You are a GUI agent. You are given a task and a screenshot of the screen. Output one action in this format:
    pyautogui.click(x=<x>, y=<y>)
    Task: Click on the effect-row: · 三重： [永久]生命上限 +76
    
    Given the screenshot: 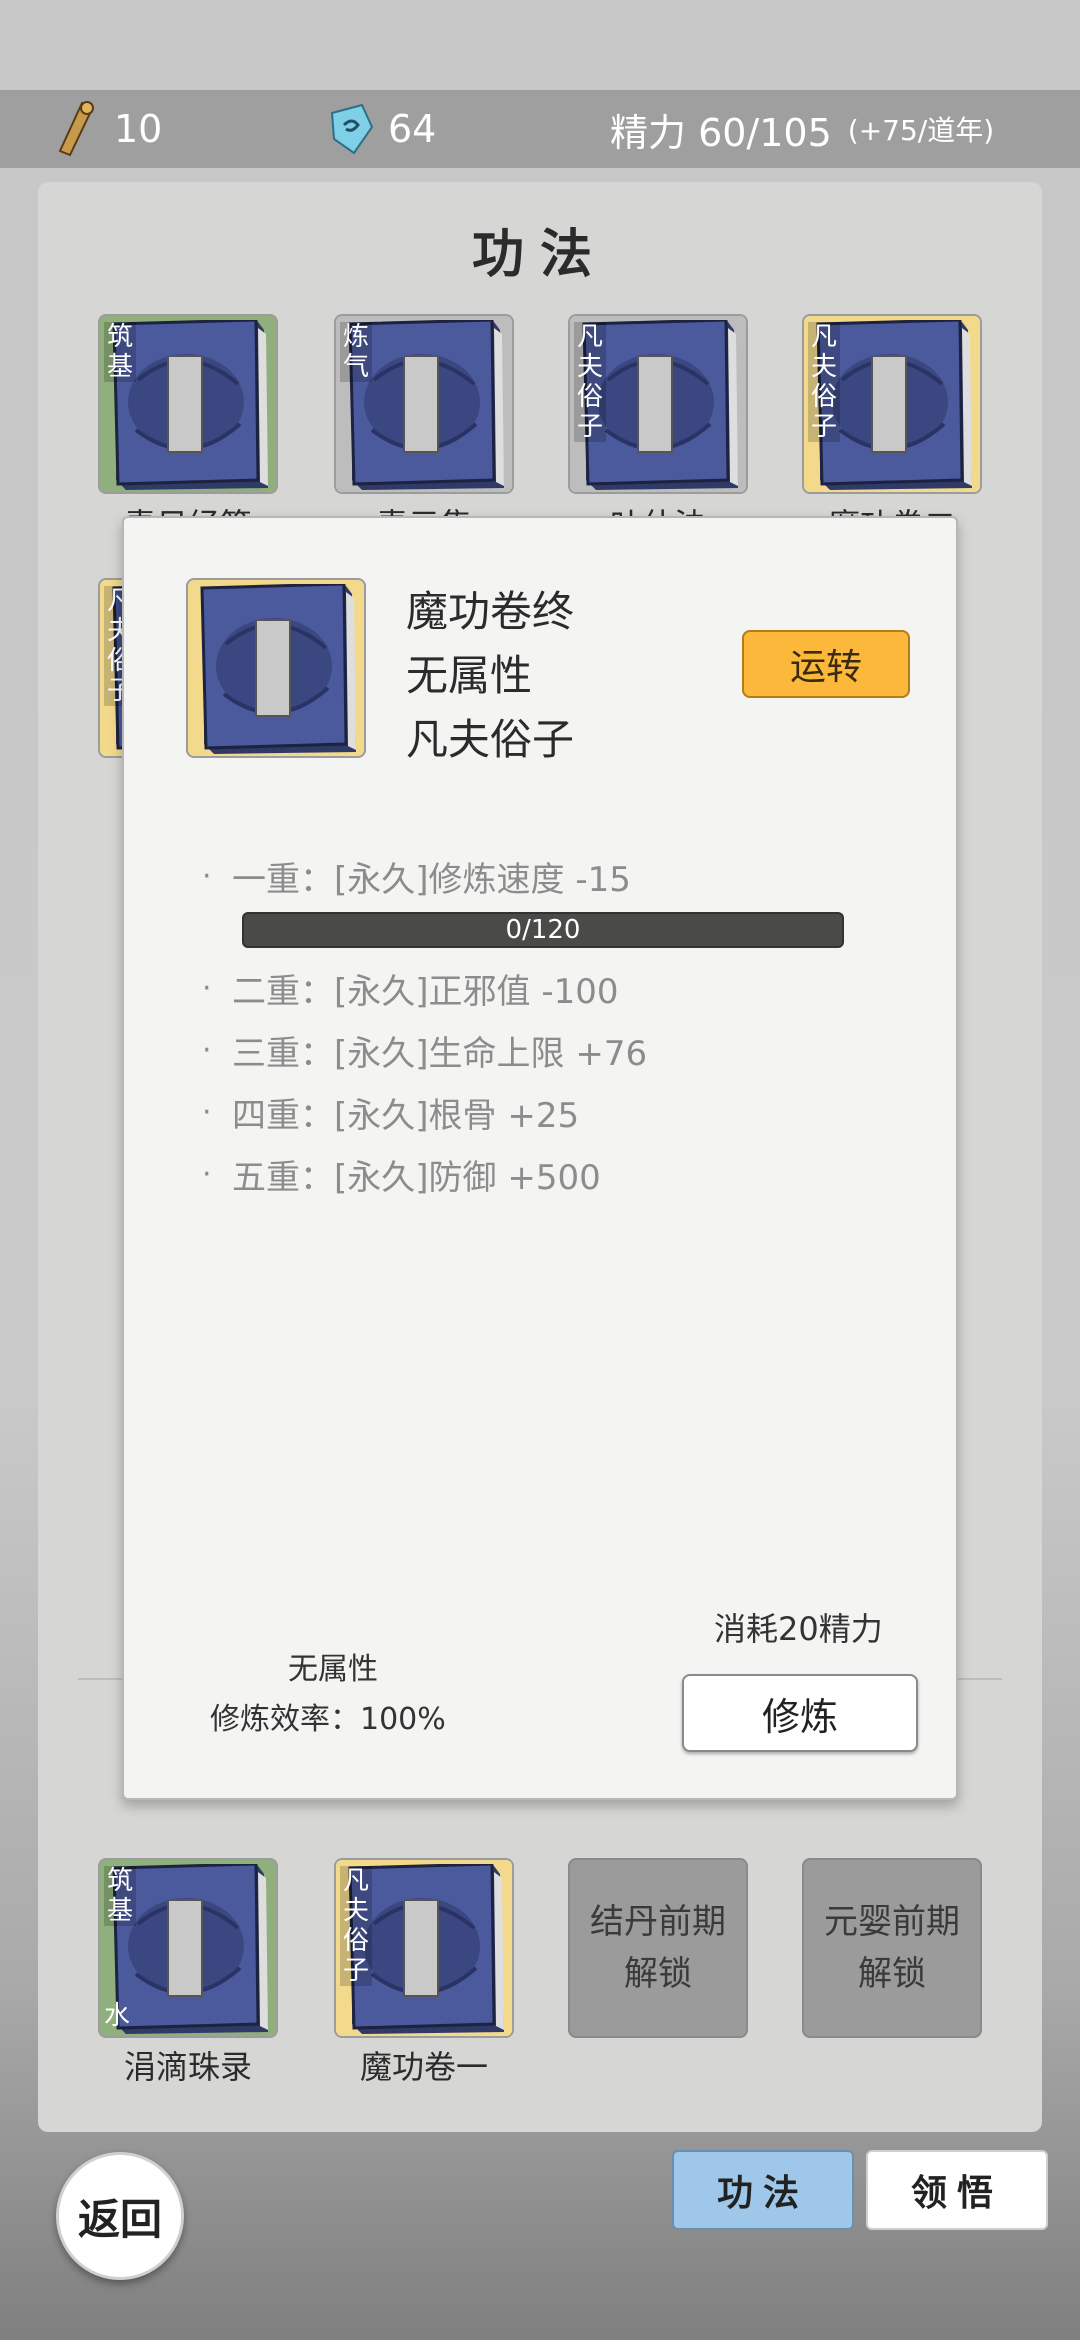 What is the action you would take?
    pyautogui.click(x=424, y=1050)
    